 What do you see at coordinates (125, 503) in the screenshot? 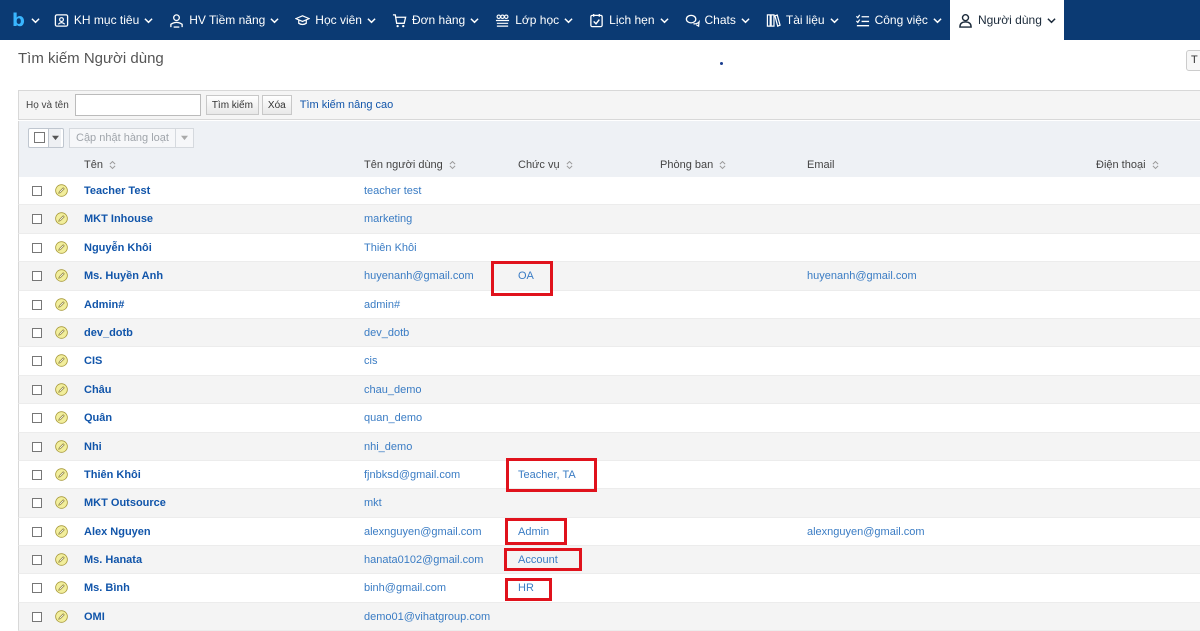
I see `user-name-link: MKT Outsource` at bounding box center [125, 503].